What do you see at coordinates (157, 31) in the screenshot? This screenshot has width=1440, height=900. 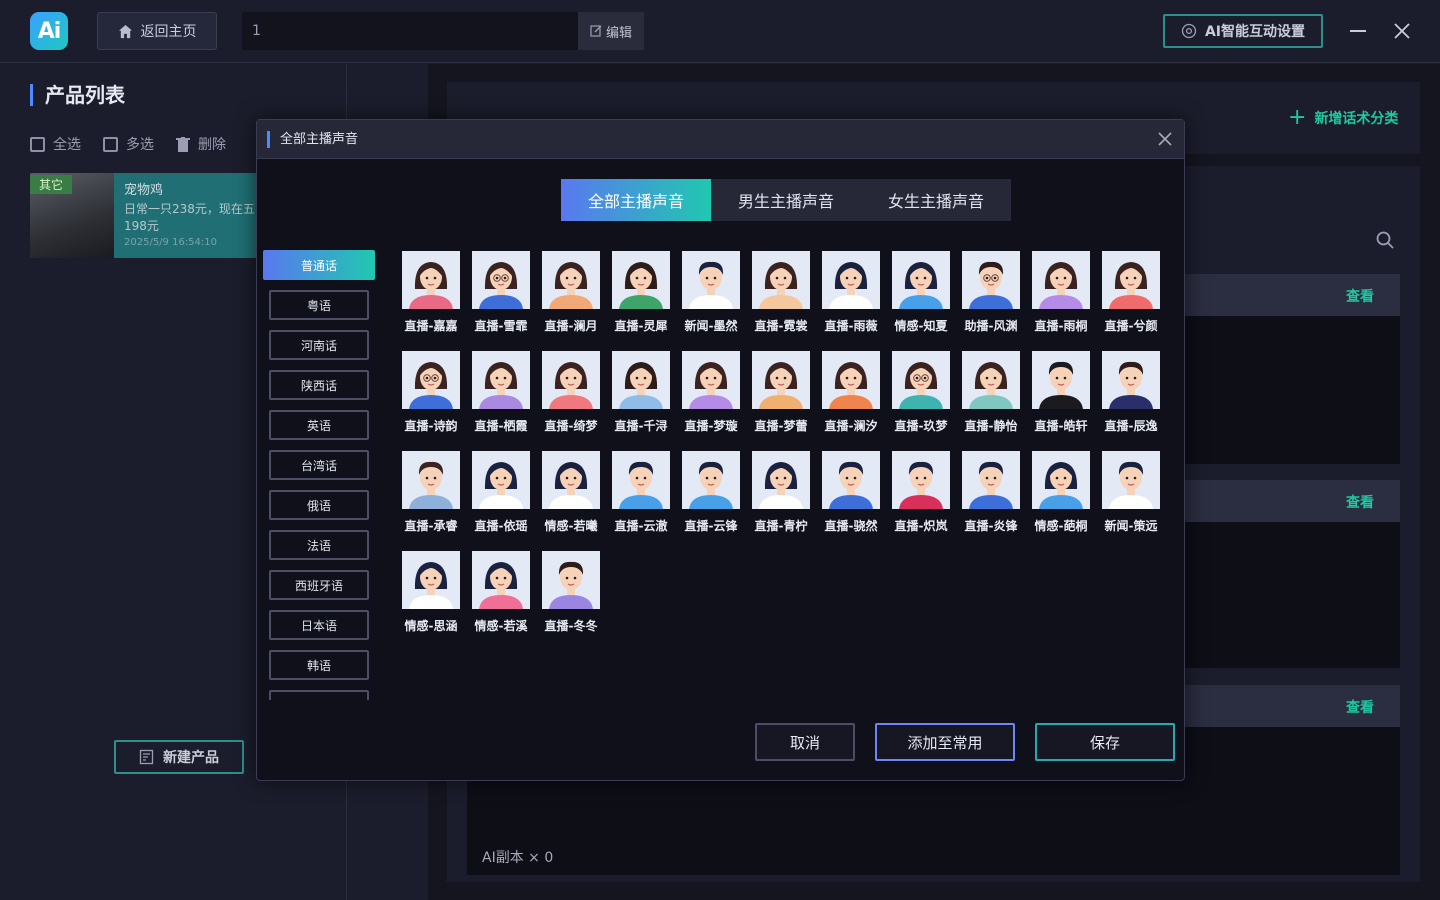 I see `home-button: 返回主页` at bounding box center [157, 31].